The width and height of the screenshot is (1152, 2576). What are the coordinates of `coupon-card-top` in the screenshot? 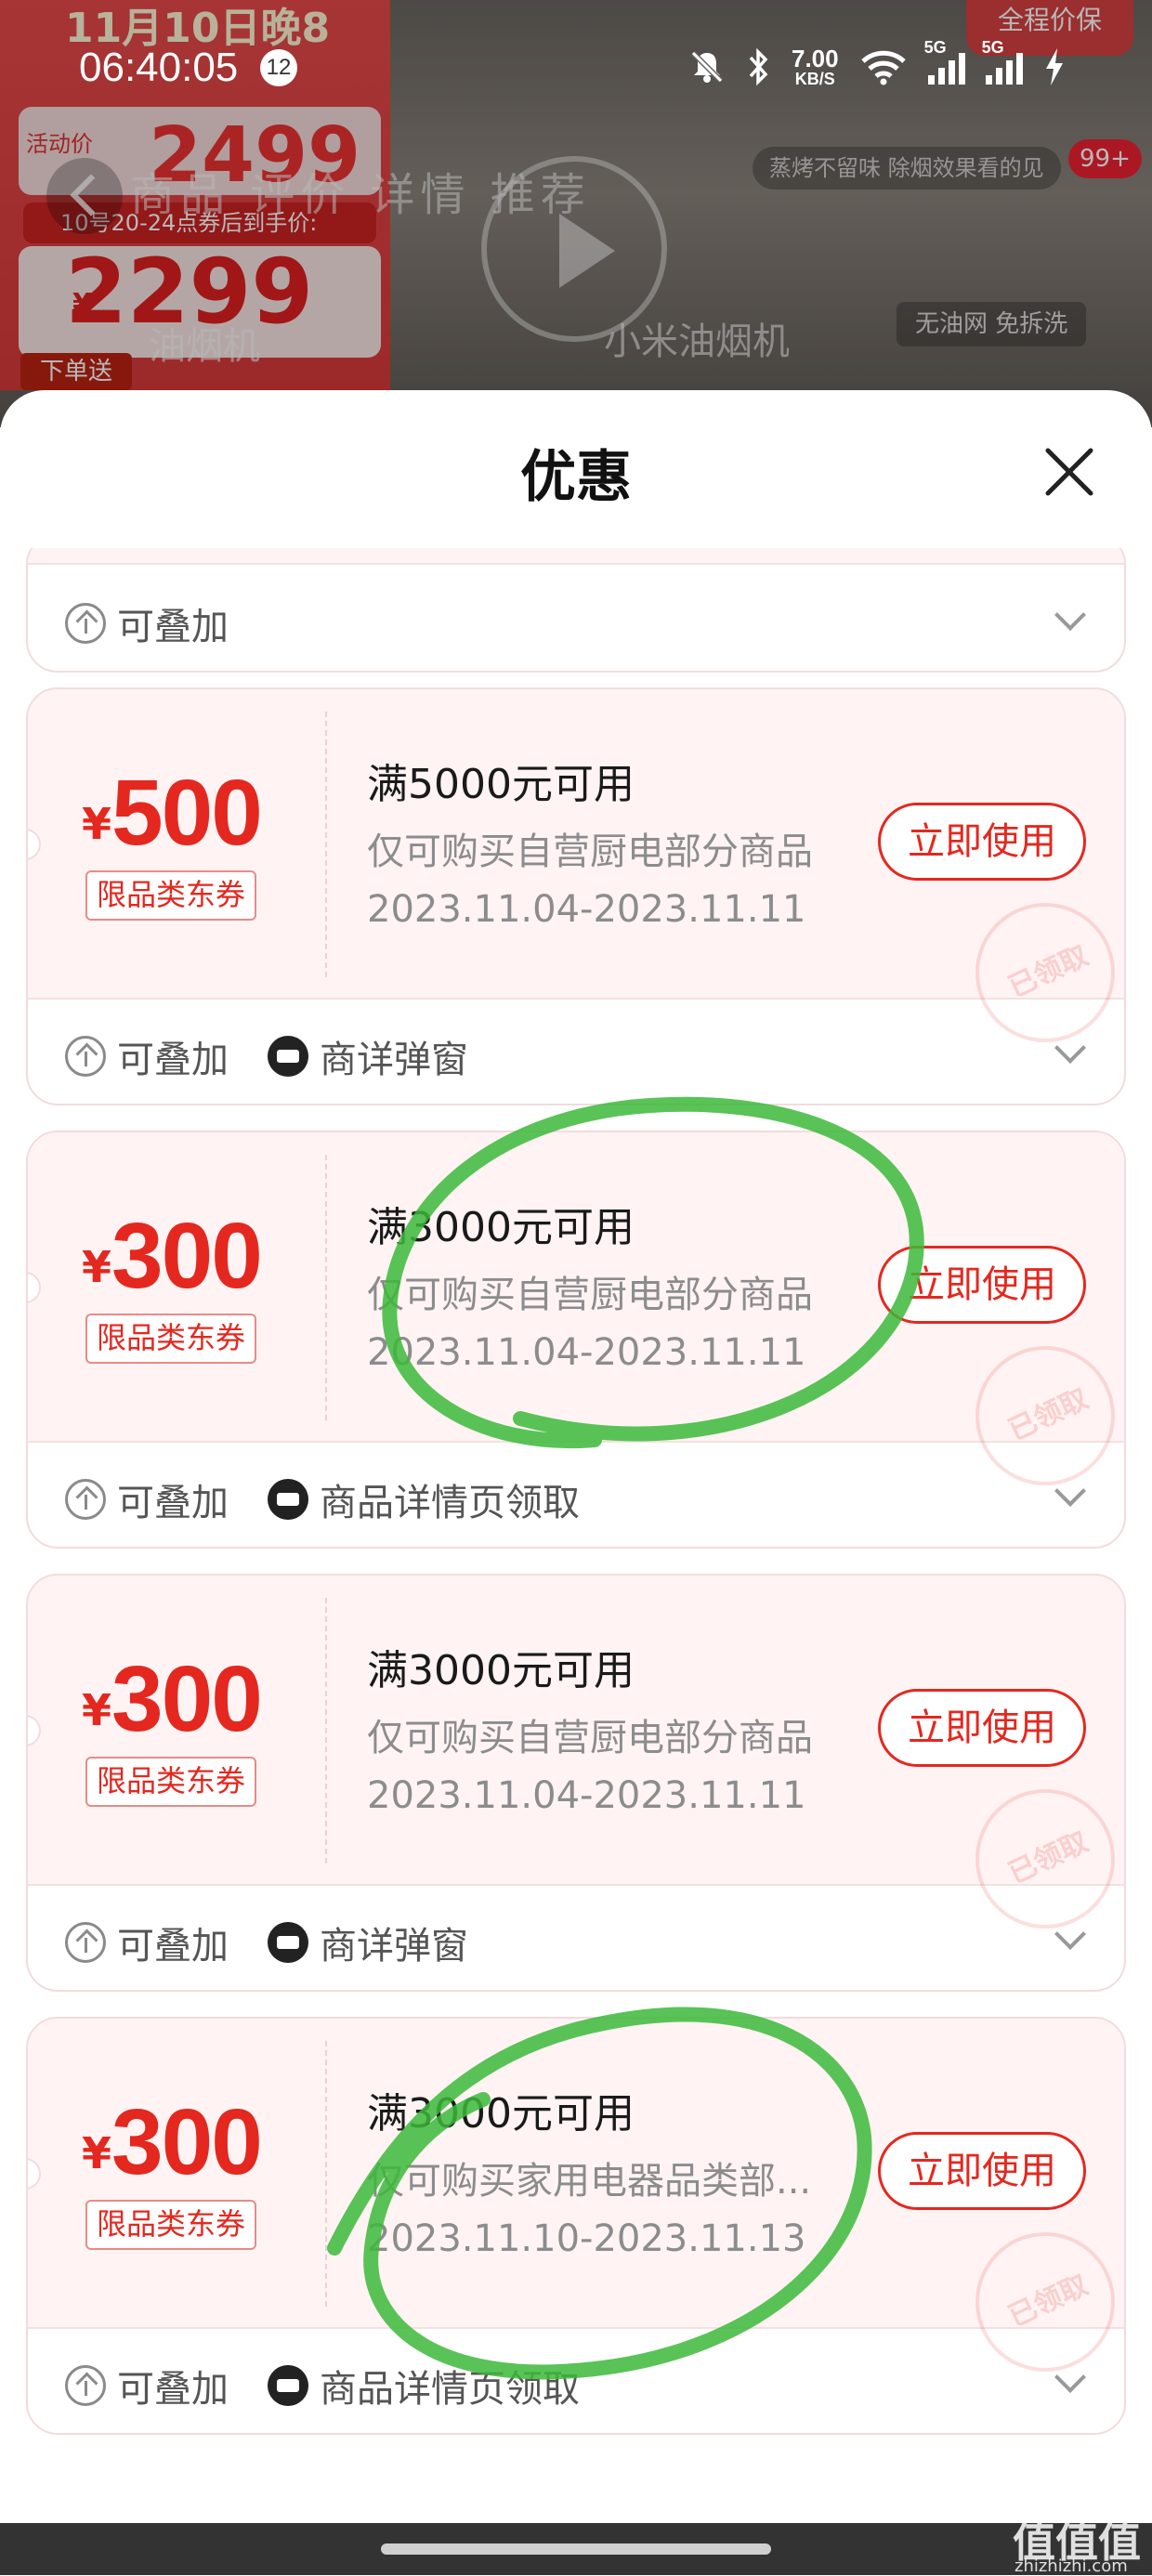 It's located at (576, 556).